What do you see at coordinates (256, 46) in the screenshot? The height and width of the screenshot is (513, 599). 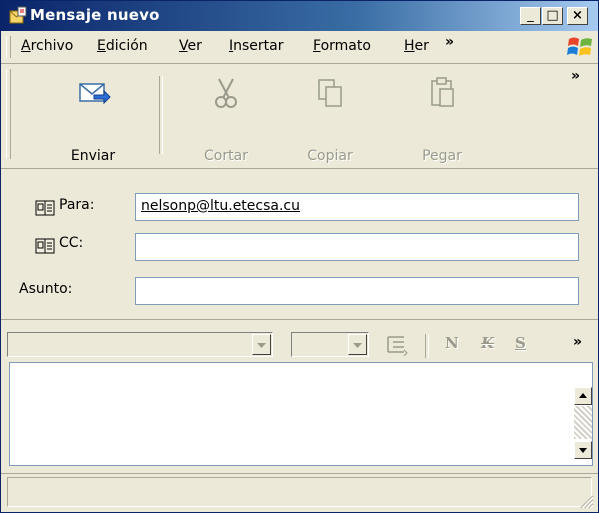 I see `menu-insertar: Insertar` at bounding box center [256, 46].